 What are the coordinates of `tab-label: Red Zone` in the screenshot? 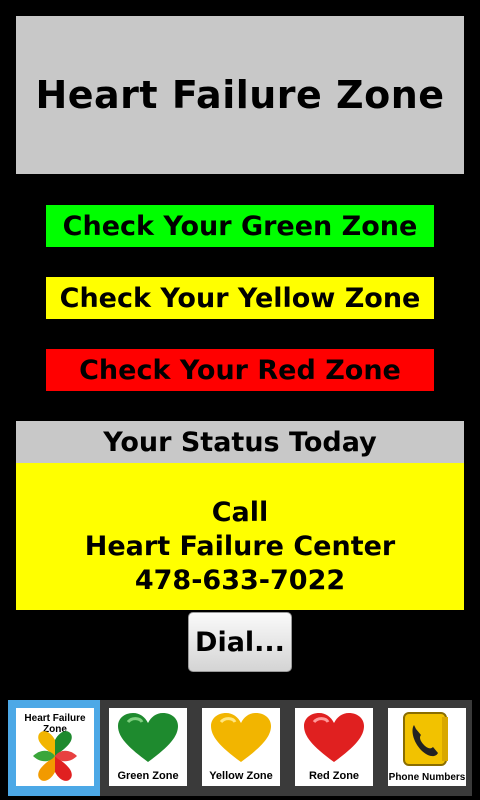 It's located at (334, 776).